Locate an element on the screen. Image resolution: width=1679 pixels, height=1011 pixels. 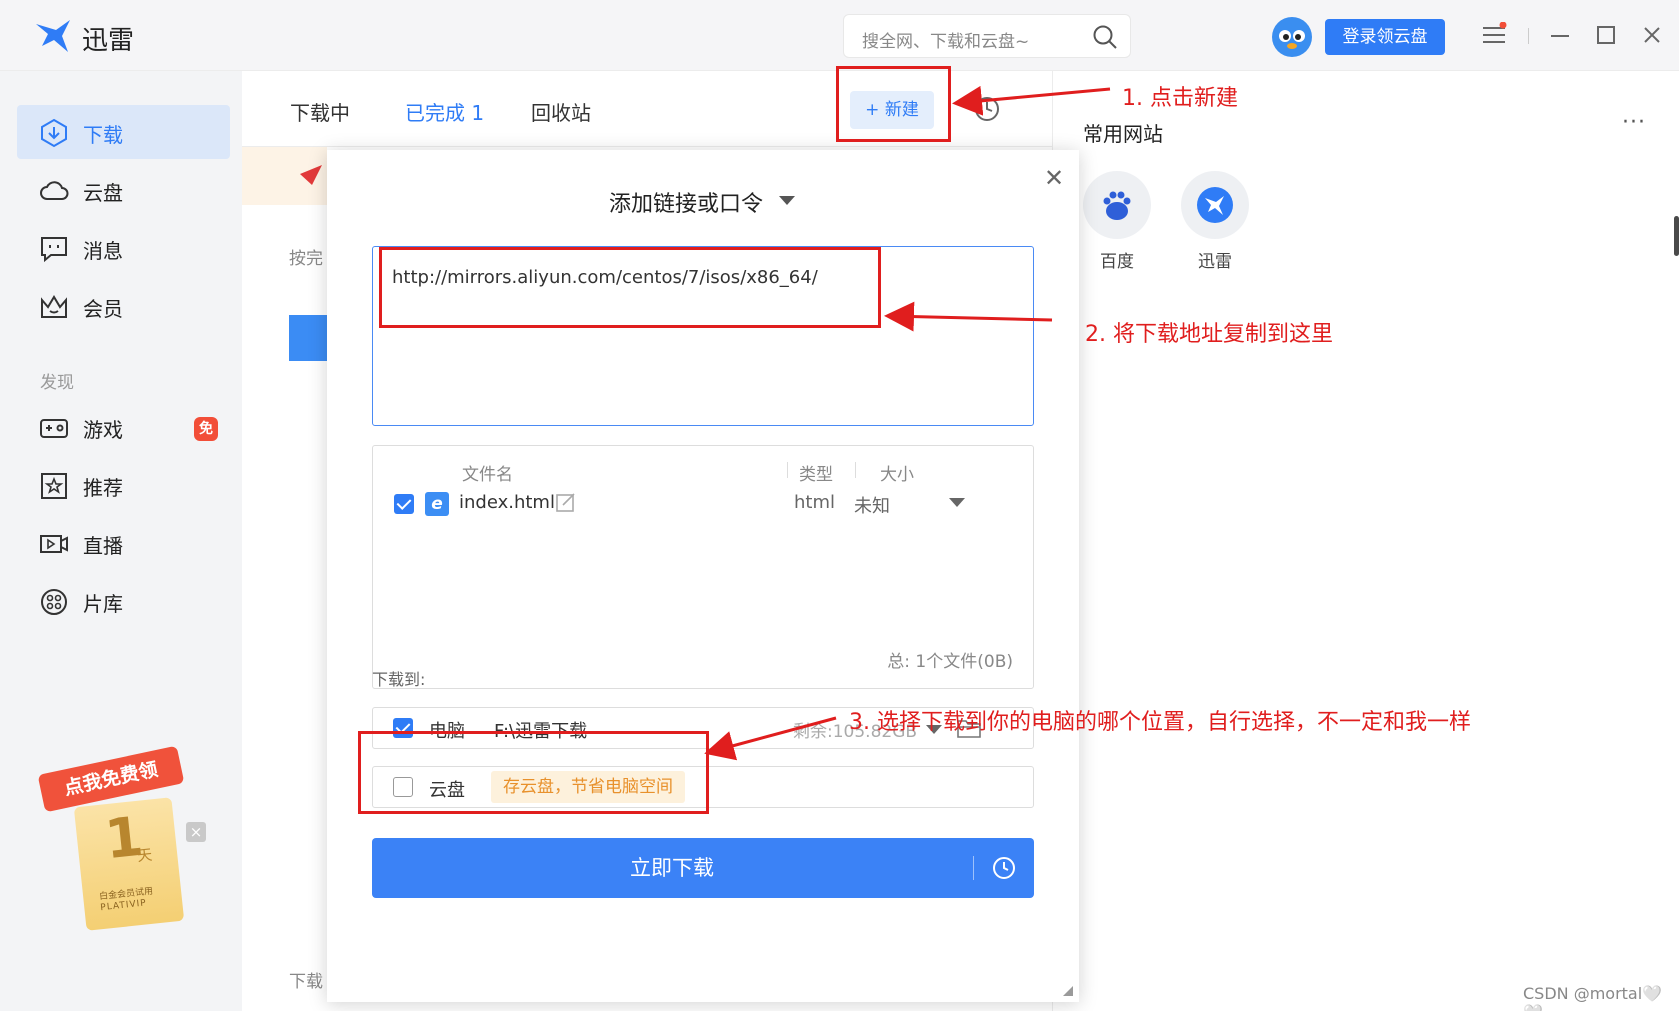
main-peek-footer: 下载 is located at coordinates (306, 982).